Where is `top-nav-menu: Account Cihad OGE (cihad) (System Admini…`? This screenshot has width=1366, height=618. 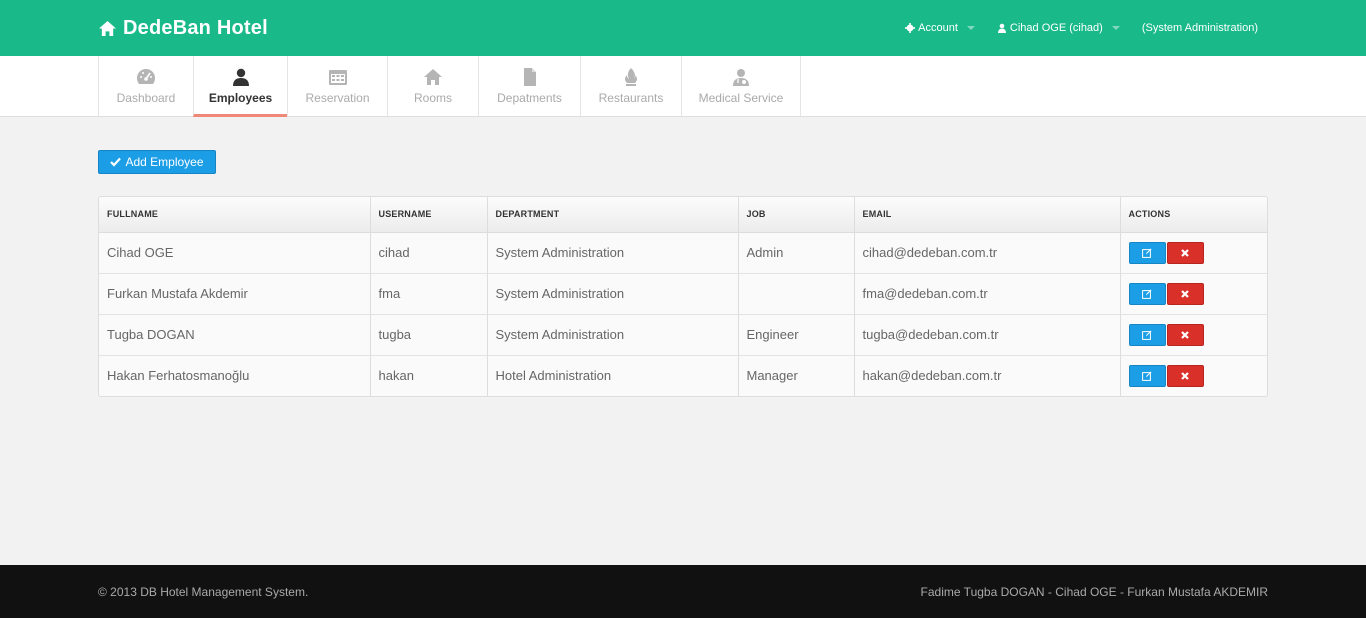
top-nav-menu: Account Cihad OGE (cihad) (System Admini… is located at coordinates (1081, 28).